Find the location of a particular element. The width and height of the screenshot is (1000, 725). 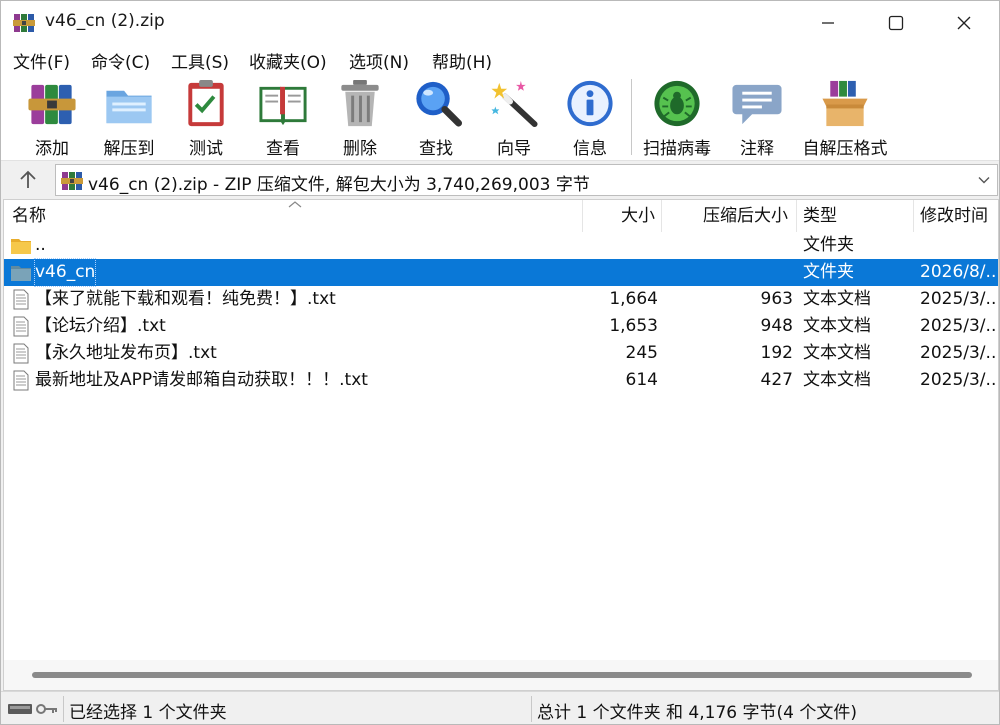

delete-label: 删除 is located at coordinates (360, 149).